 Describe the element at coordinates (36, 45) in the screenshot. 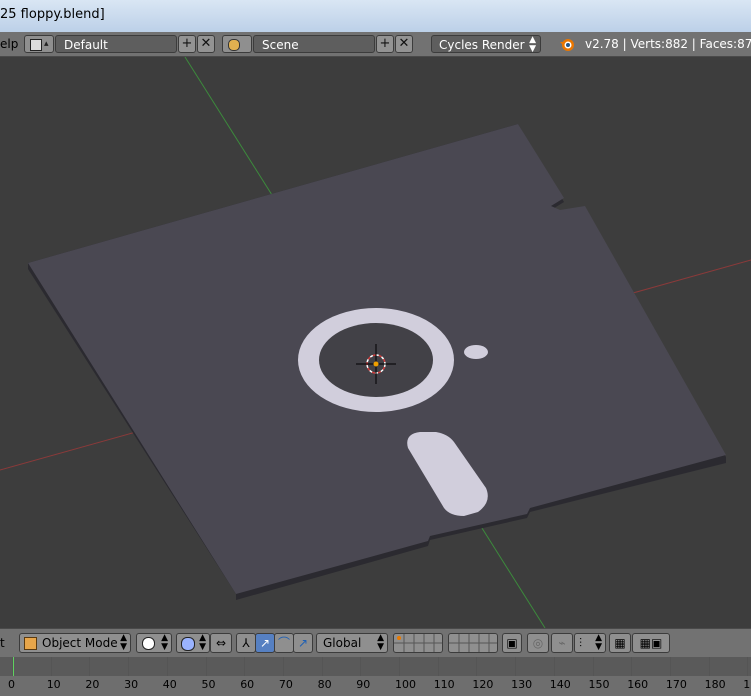

I see `layout-icon` at that location.